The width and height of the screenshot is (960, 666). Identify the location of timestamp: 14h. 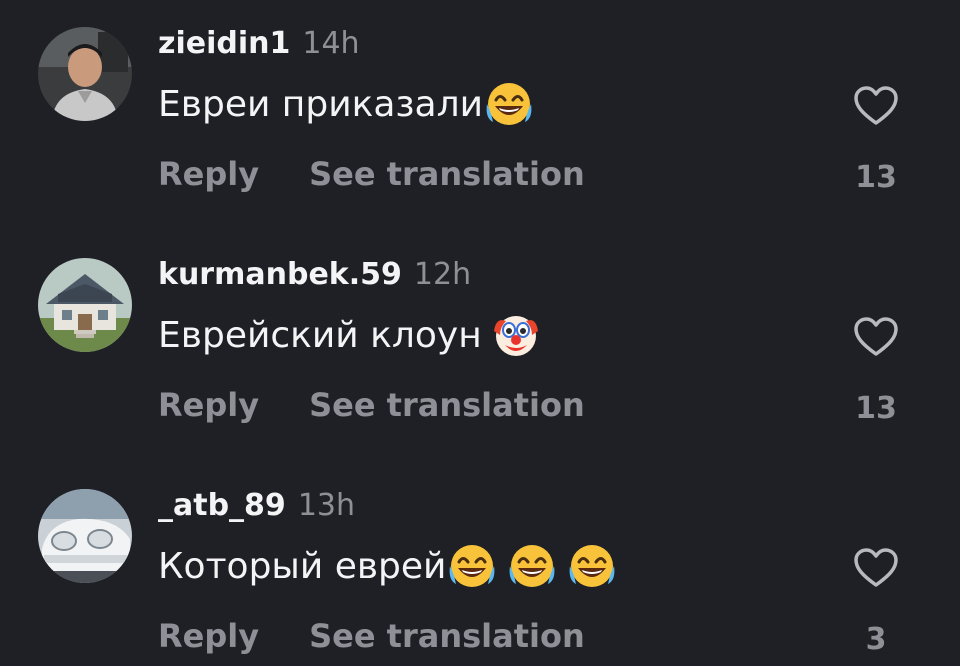
(331, 43).